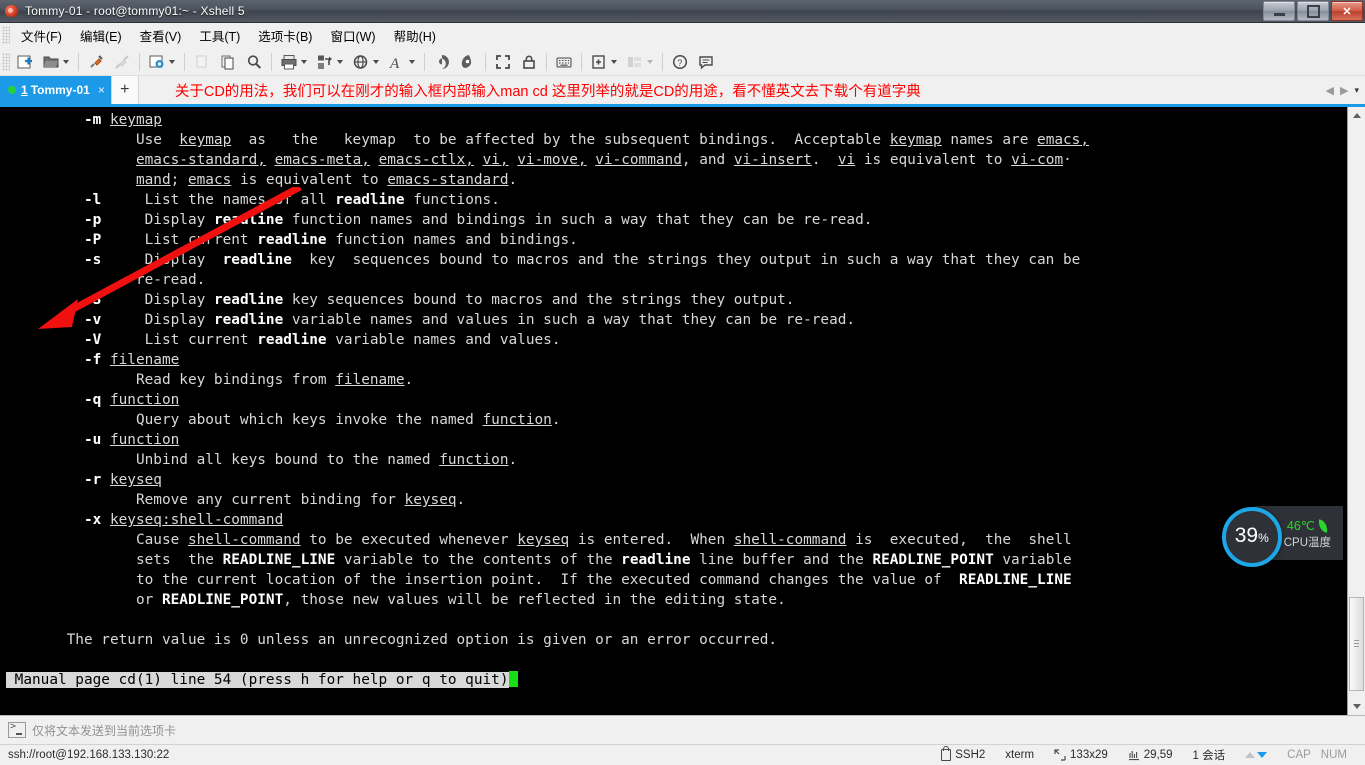 The image size is (1365, 765). What do you see at coordinates (946, 753) in the screenshot?
I see `lock-icon` at bounding box center [946, 753].